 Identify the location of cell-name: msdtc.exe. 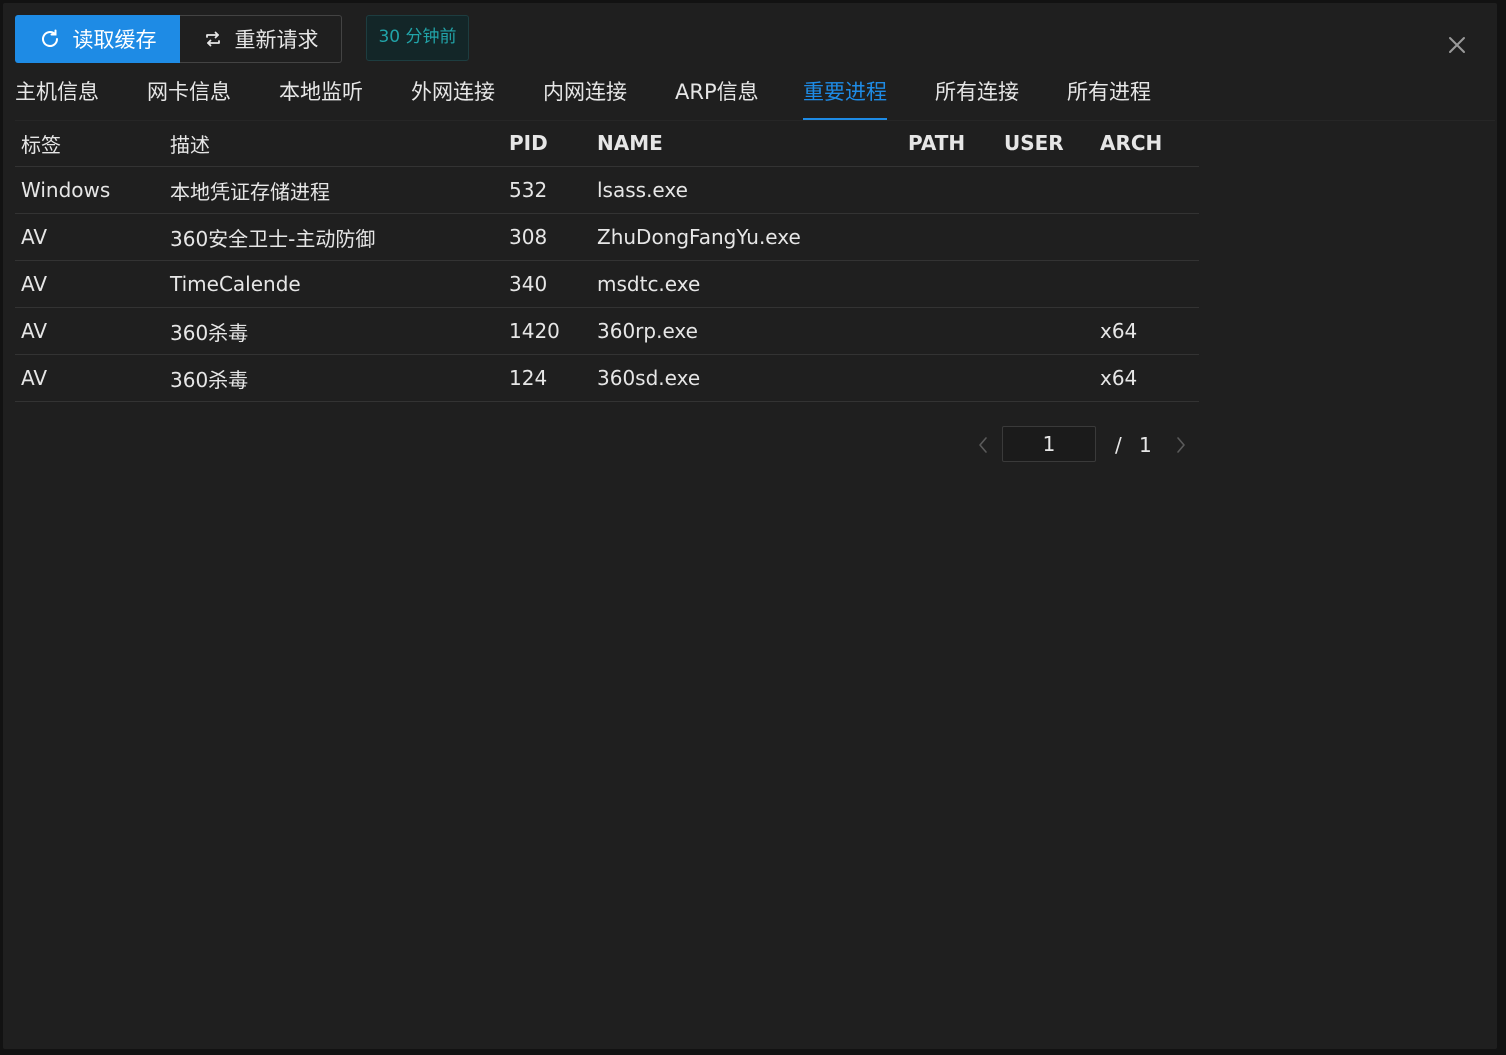
(746, 284).